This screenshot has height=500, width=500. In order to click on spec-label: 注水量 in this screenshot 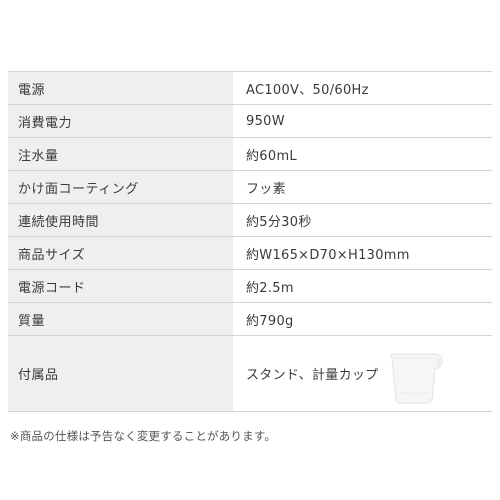, I will do `click(120, 154)`.